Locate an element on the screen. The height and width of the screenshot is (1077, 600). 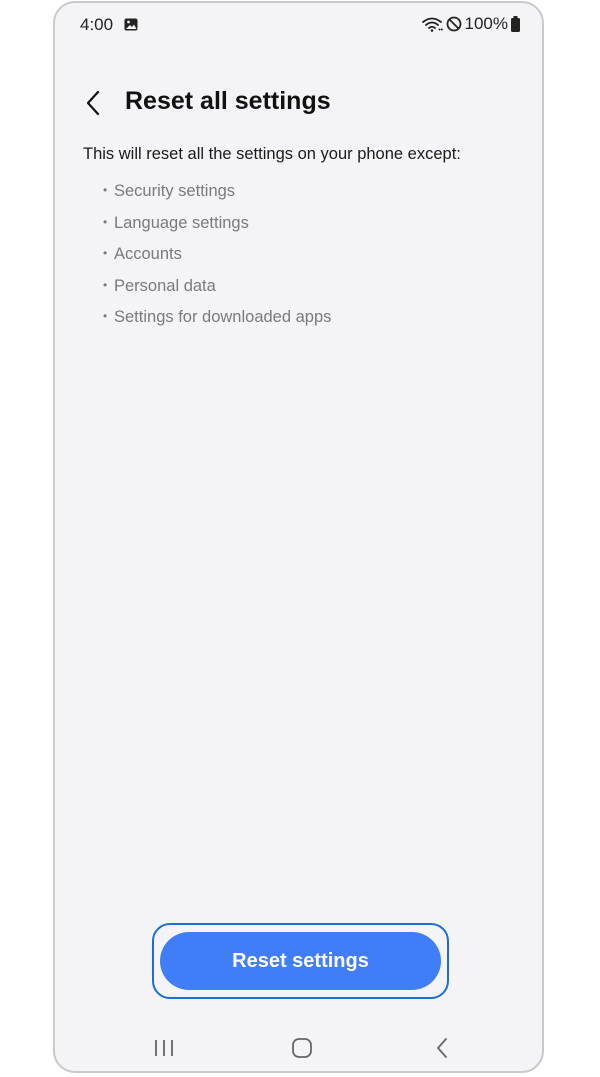
list-item: • Settings for downloaded apps is located at coordinates (217, 321).